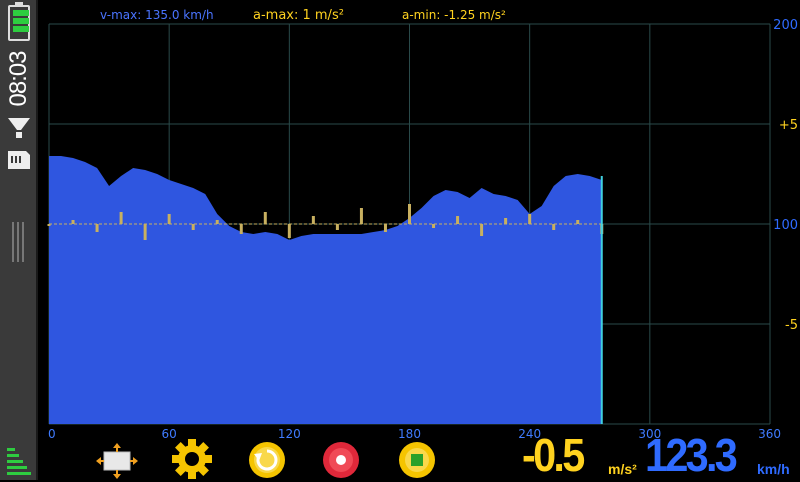 This screenshot has width=800, height=482. I want to click on move-icon, so click(117, 461).